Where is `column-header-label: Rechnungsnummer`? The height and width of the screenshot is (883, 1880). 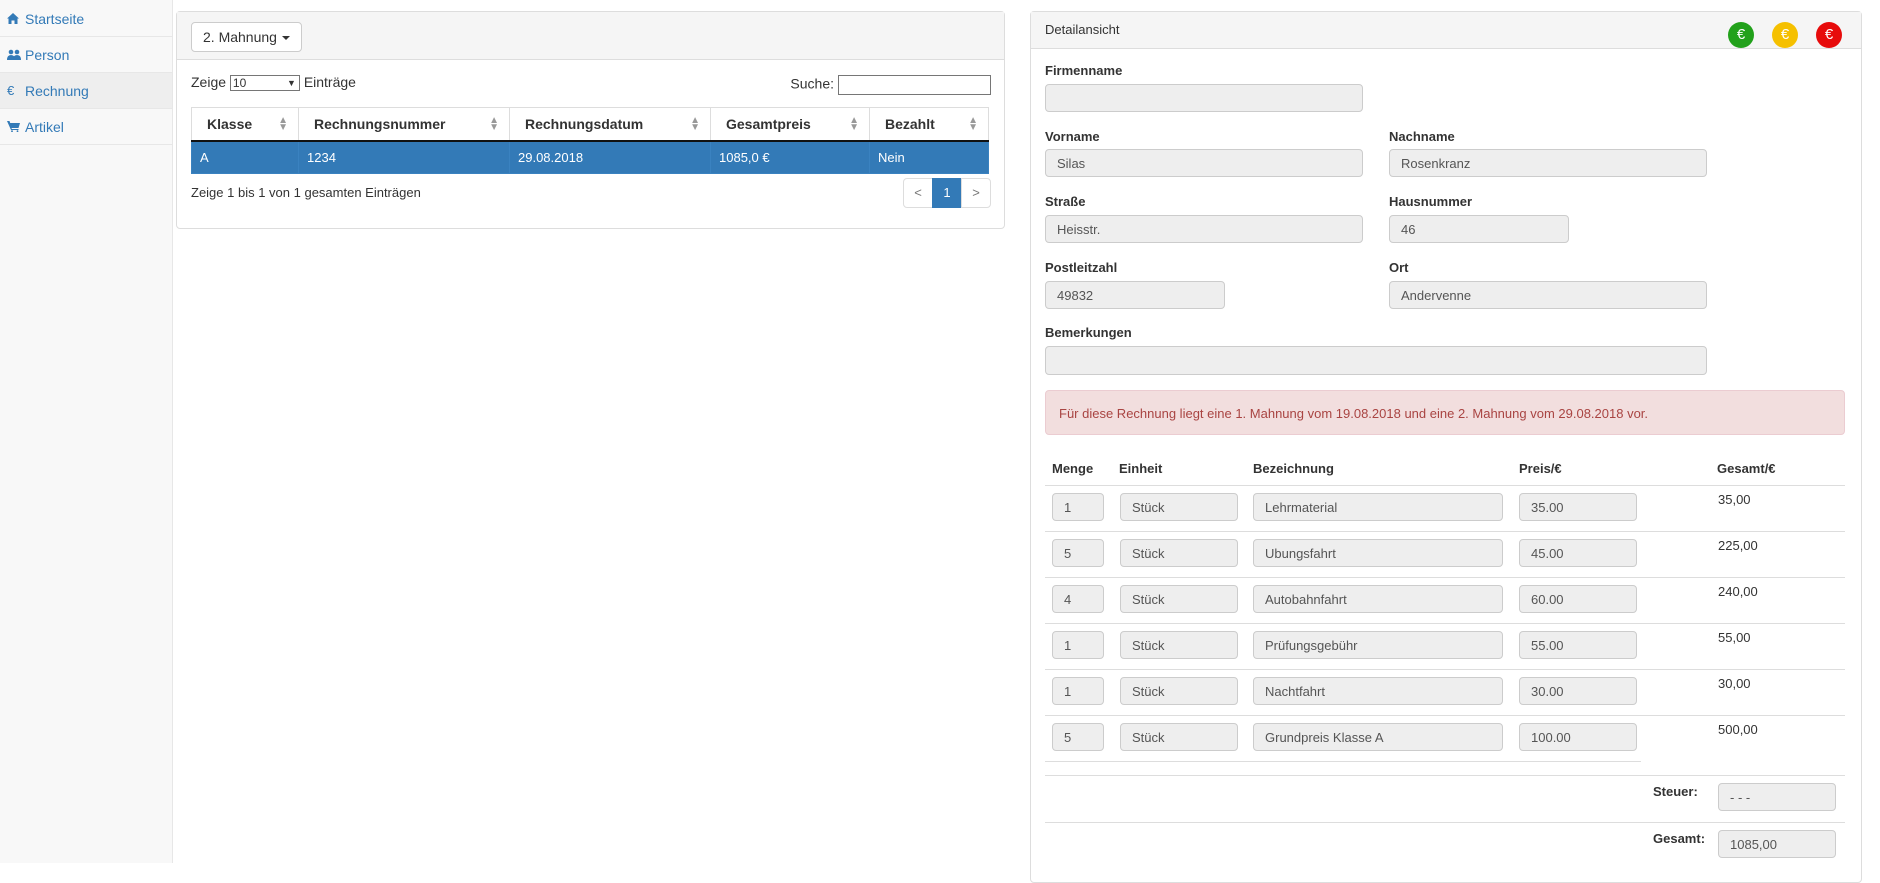 column-header-label: Rechnungsnummer is located at coordinates (380, 124).